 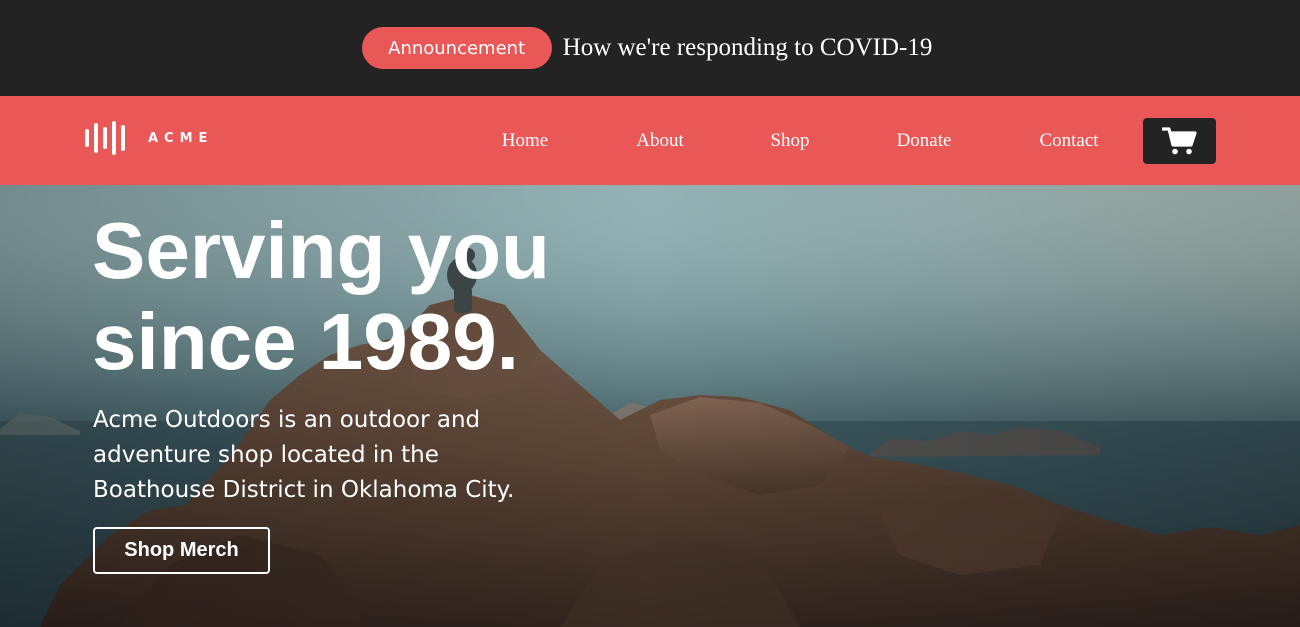 I want to click on brand-logo: ACME, so click(x=148, y=138).